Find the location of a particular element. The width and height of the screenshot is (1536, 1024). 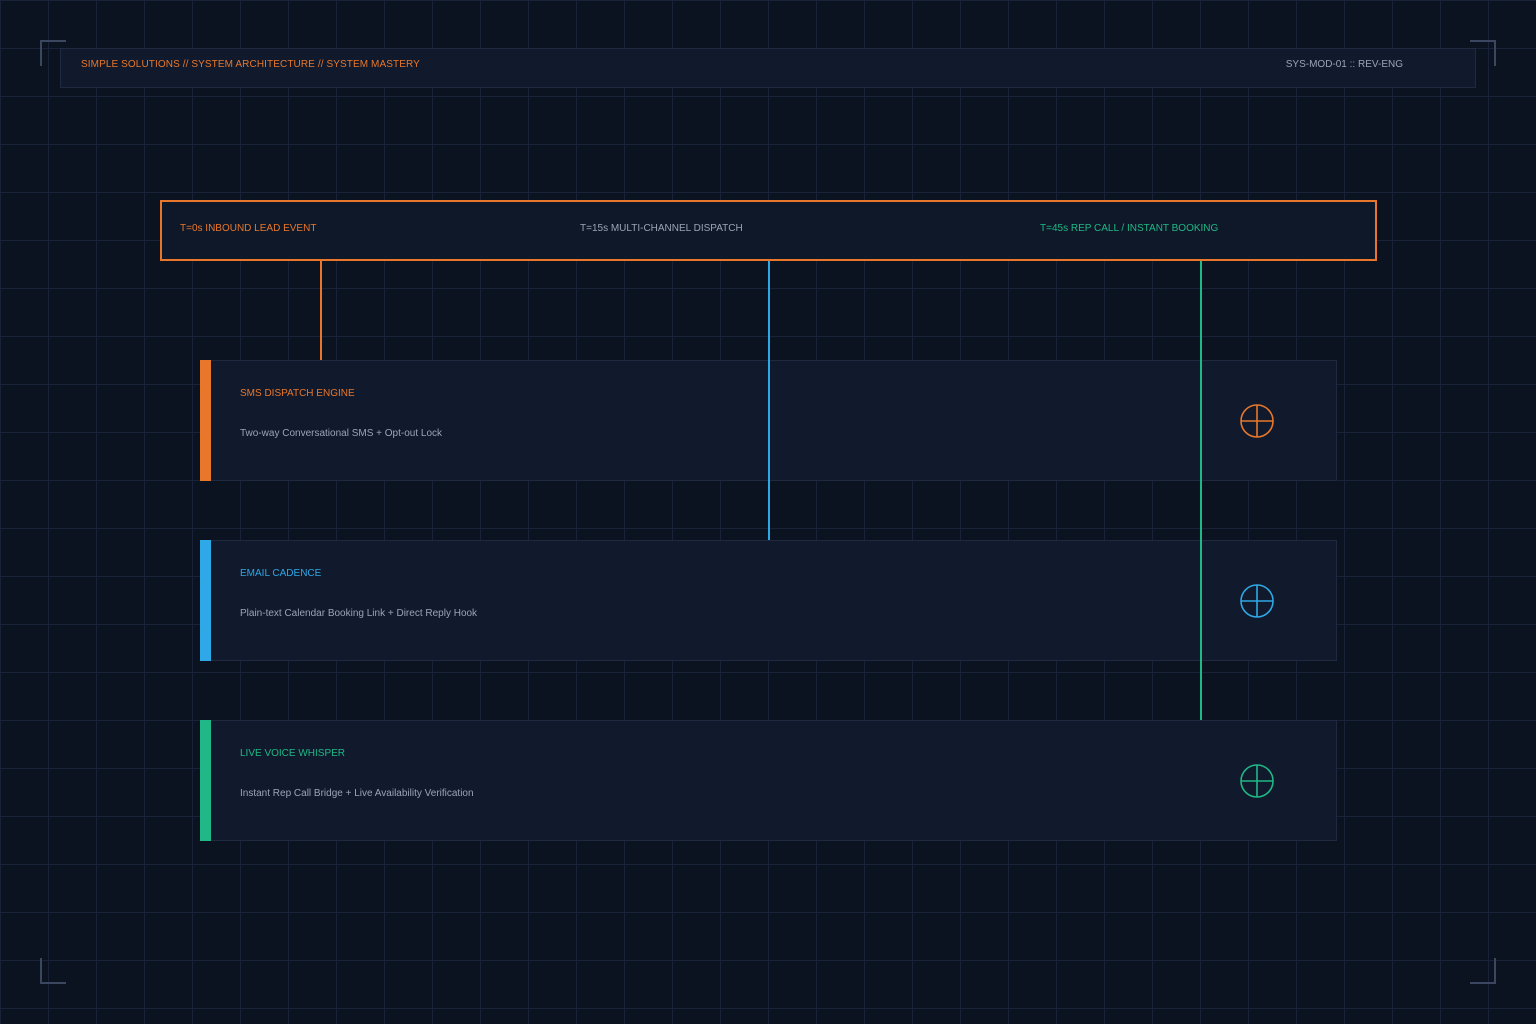

timeline-stage-booking: T=45s REP CALL / INSTANT BOOKING is located at coordinates (1129, 228).